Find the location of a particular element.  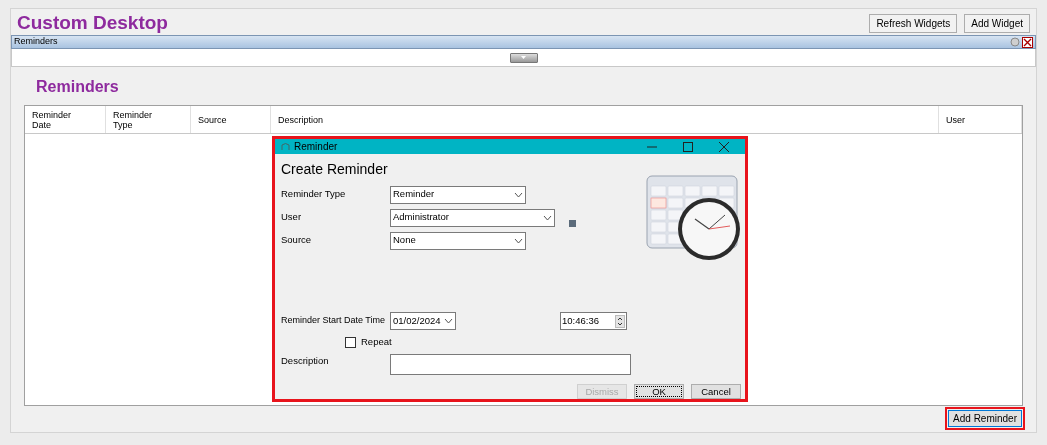

field-label: Description is located at coordinates (305, 361).